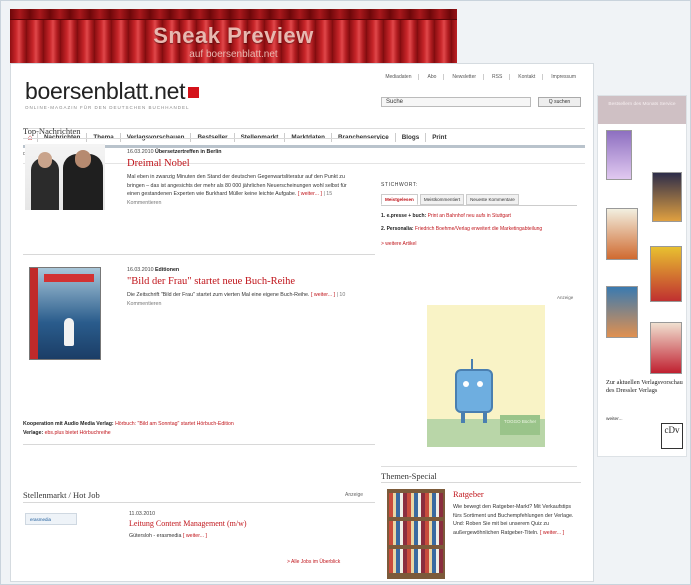 The height and width of the screenshot is (585, 691). I want to click on stellenmarkt-anzeige: Anzeige, so click(354, 495).